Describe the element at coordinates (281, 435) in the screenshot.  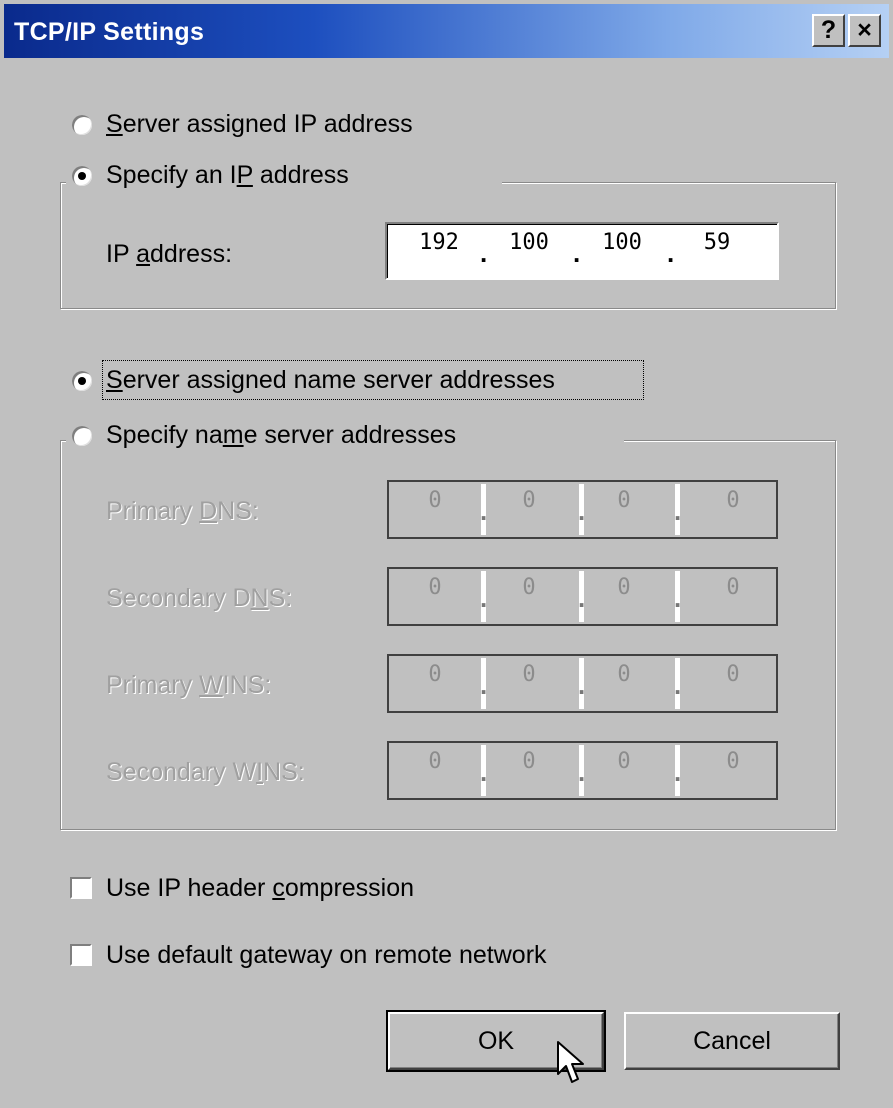
I see `specify-ns-label: Specify name server addresses` at that location.